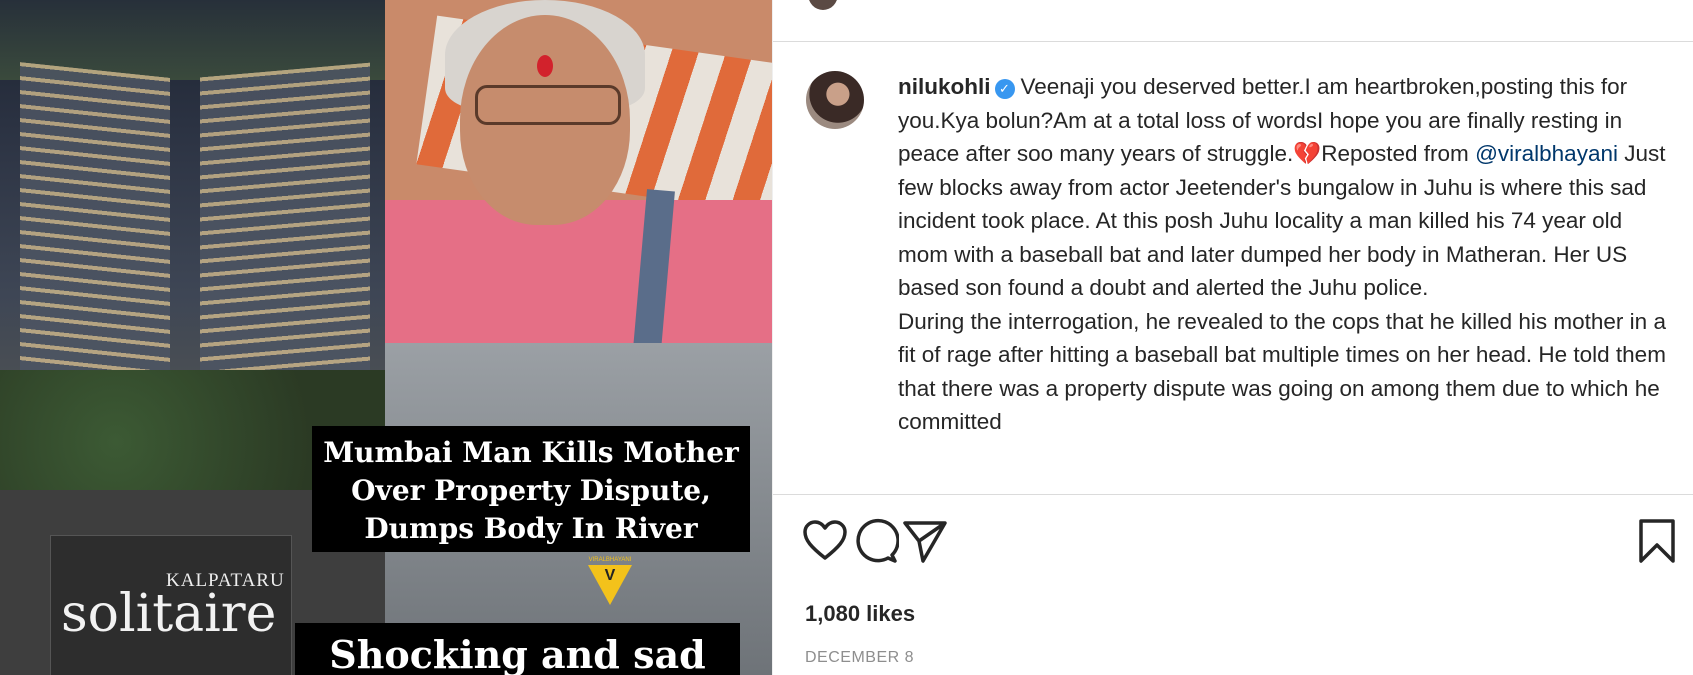  Describe the element at coordinates (944, 86) in the screenshot. I see `username-link: nilukohli` at that location.